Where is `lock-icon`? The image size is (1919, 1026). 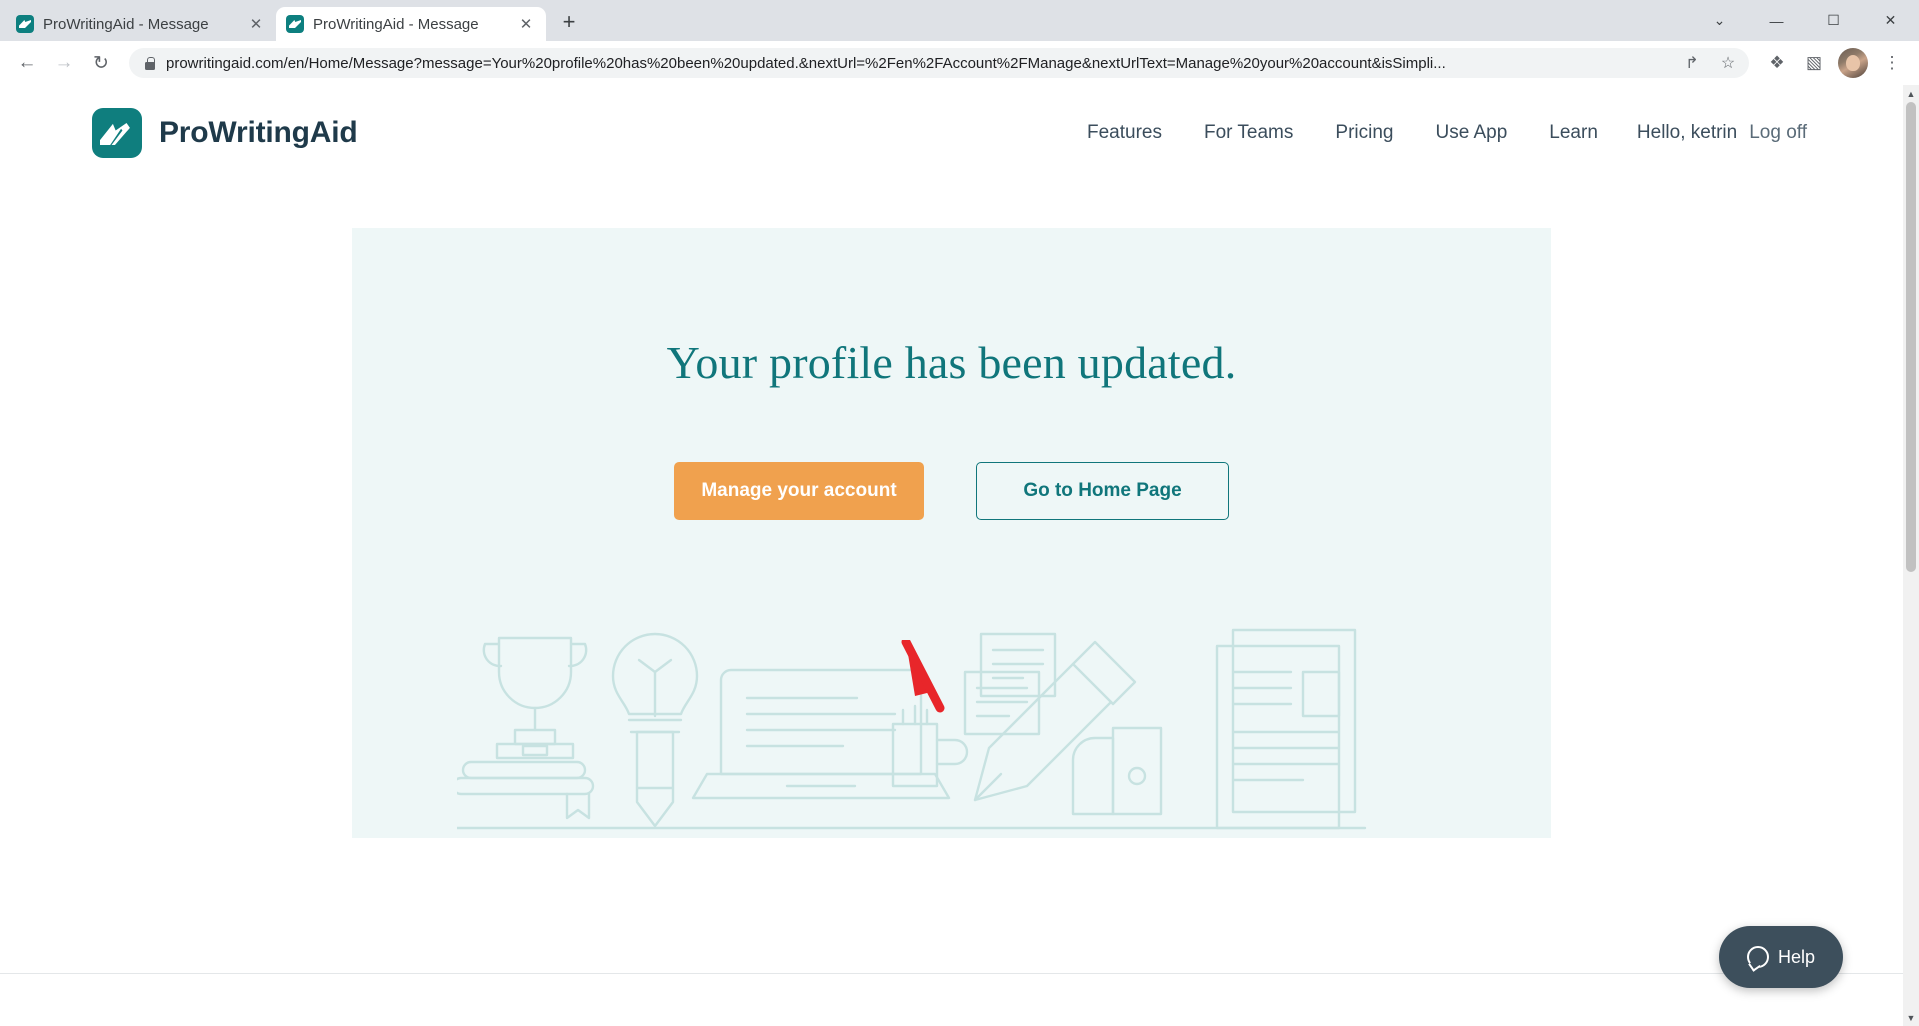 lock-icon is located at coordinates (149, 63).